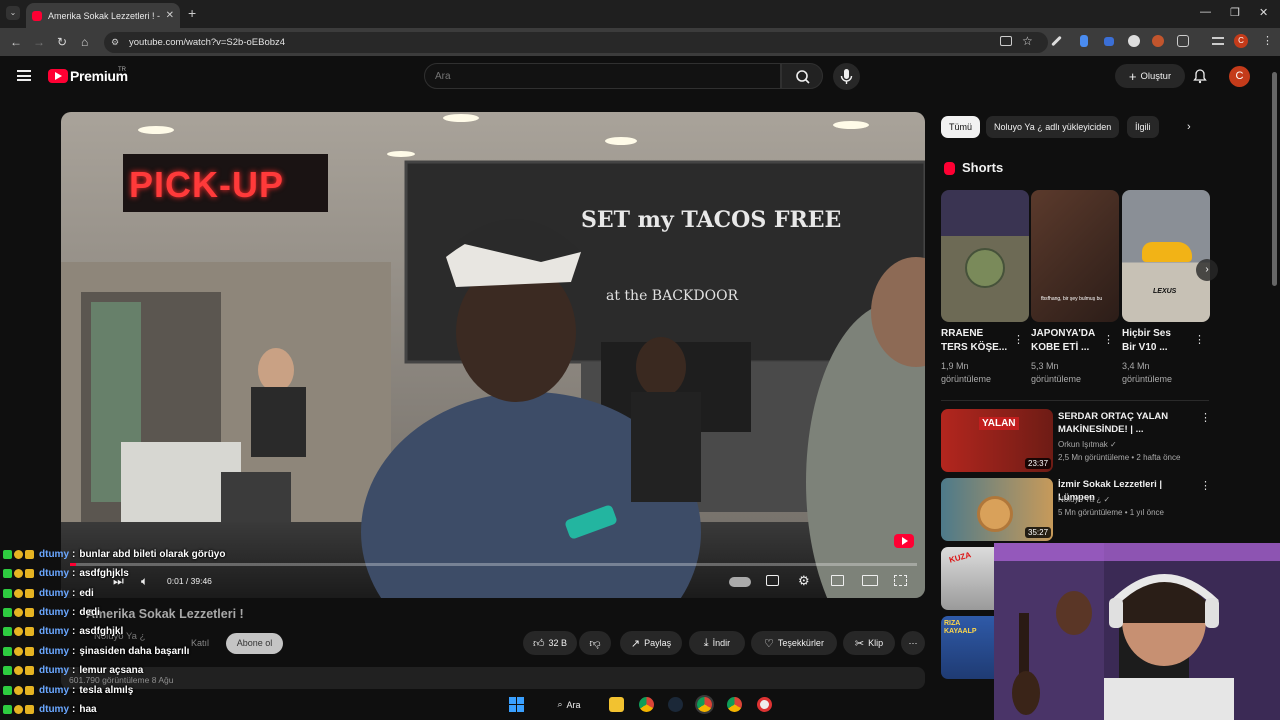 Image resolution: width=1280 pixels, height=720 pixels. Describe the element at coordinates (1189, 127) in the screenshot. I see `chips-next-chevron-icon: ›` at that location.